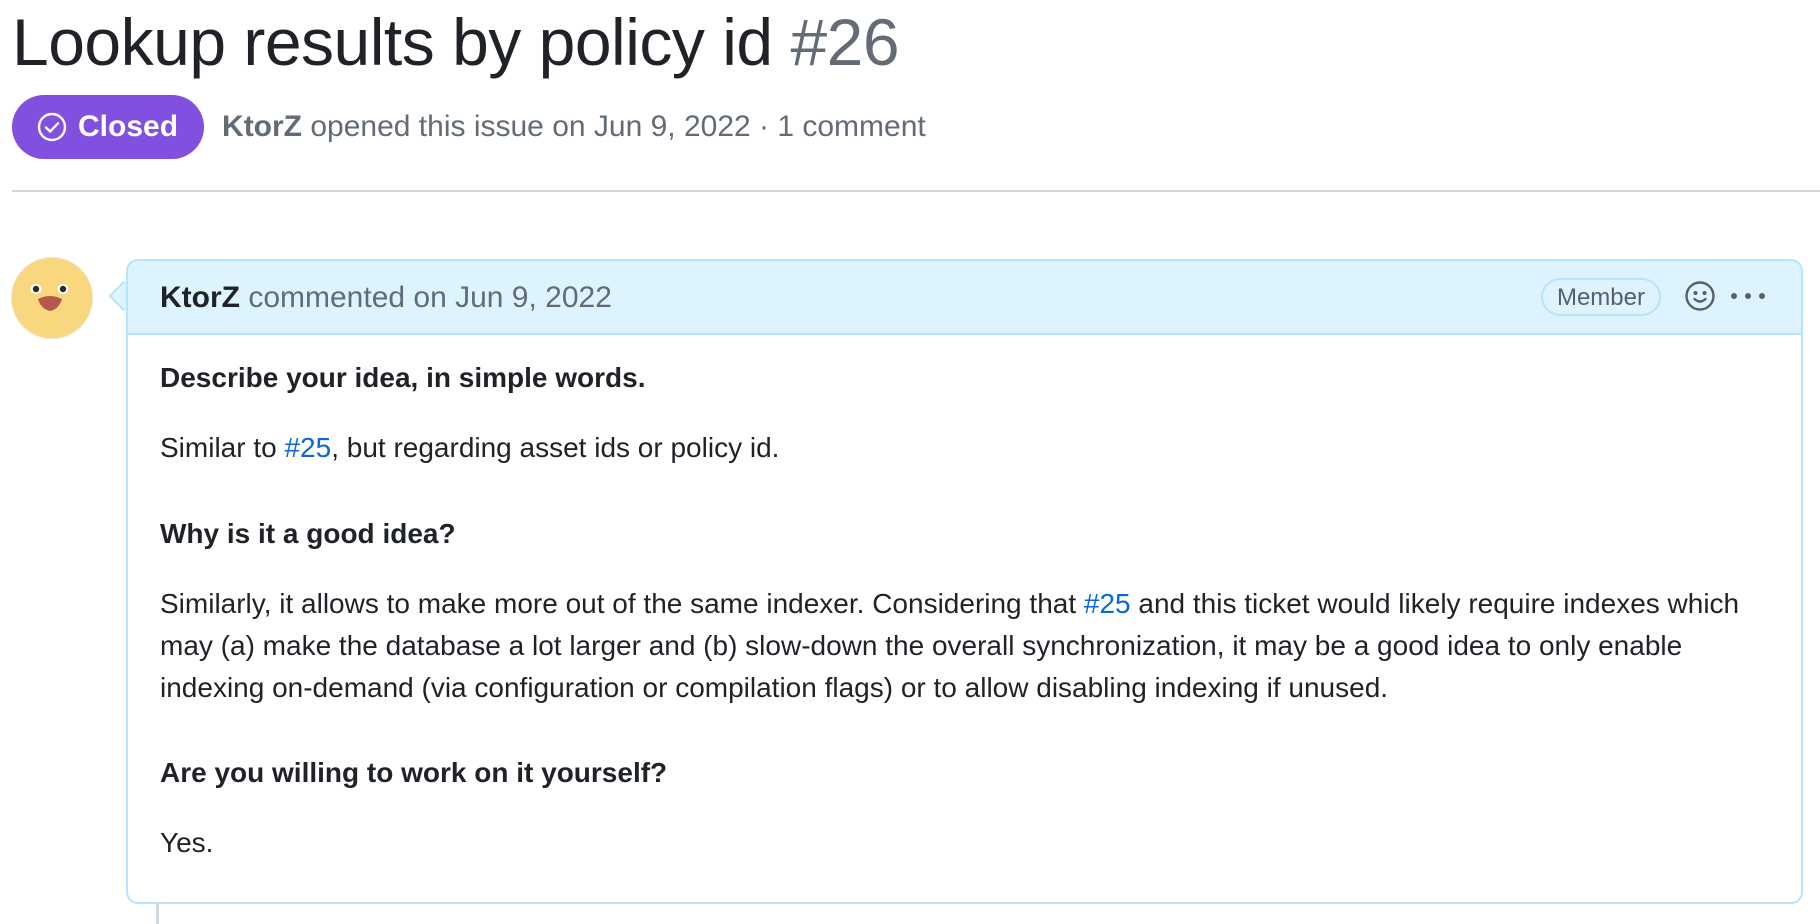 This screenshot has width=1820, height=924. What do you see at coordinates (52, 127) in the screenshot?
I see `check-circle-icon` at bounding box center [52, 127].